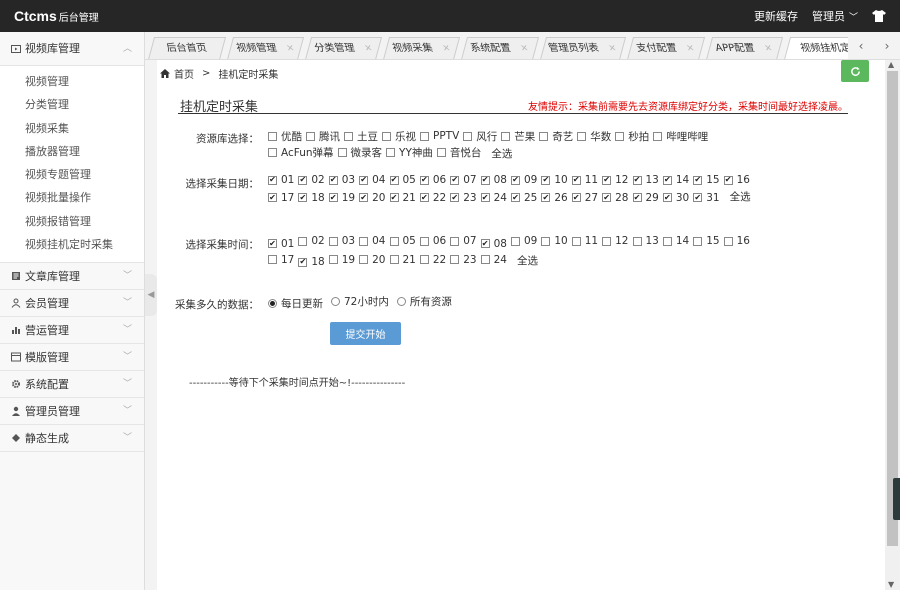 Image resolution: width=900 pixels, height=590 pixels. I want to click on radio-button, so click(272, 303).